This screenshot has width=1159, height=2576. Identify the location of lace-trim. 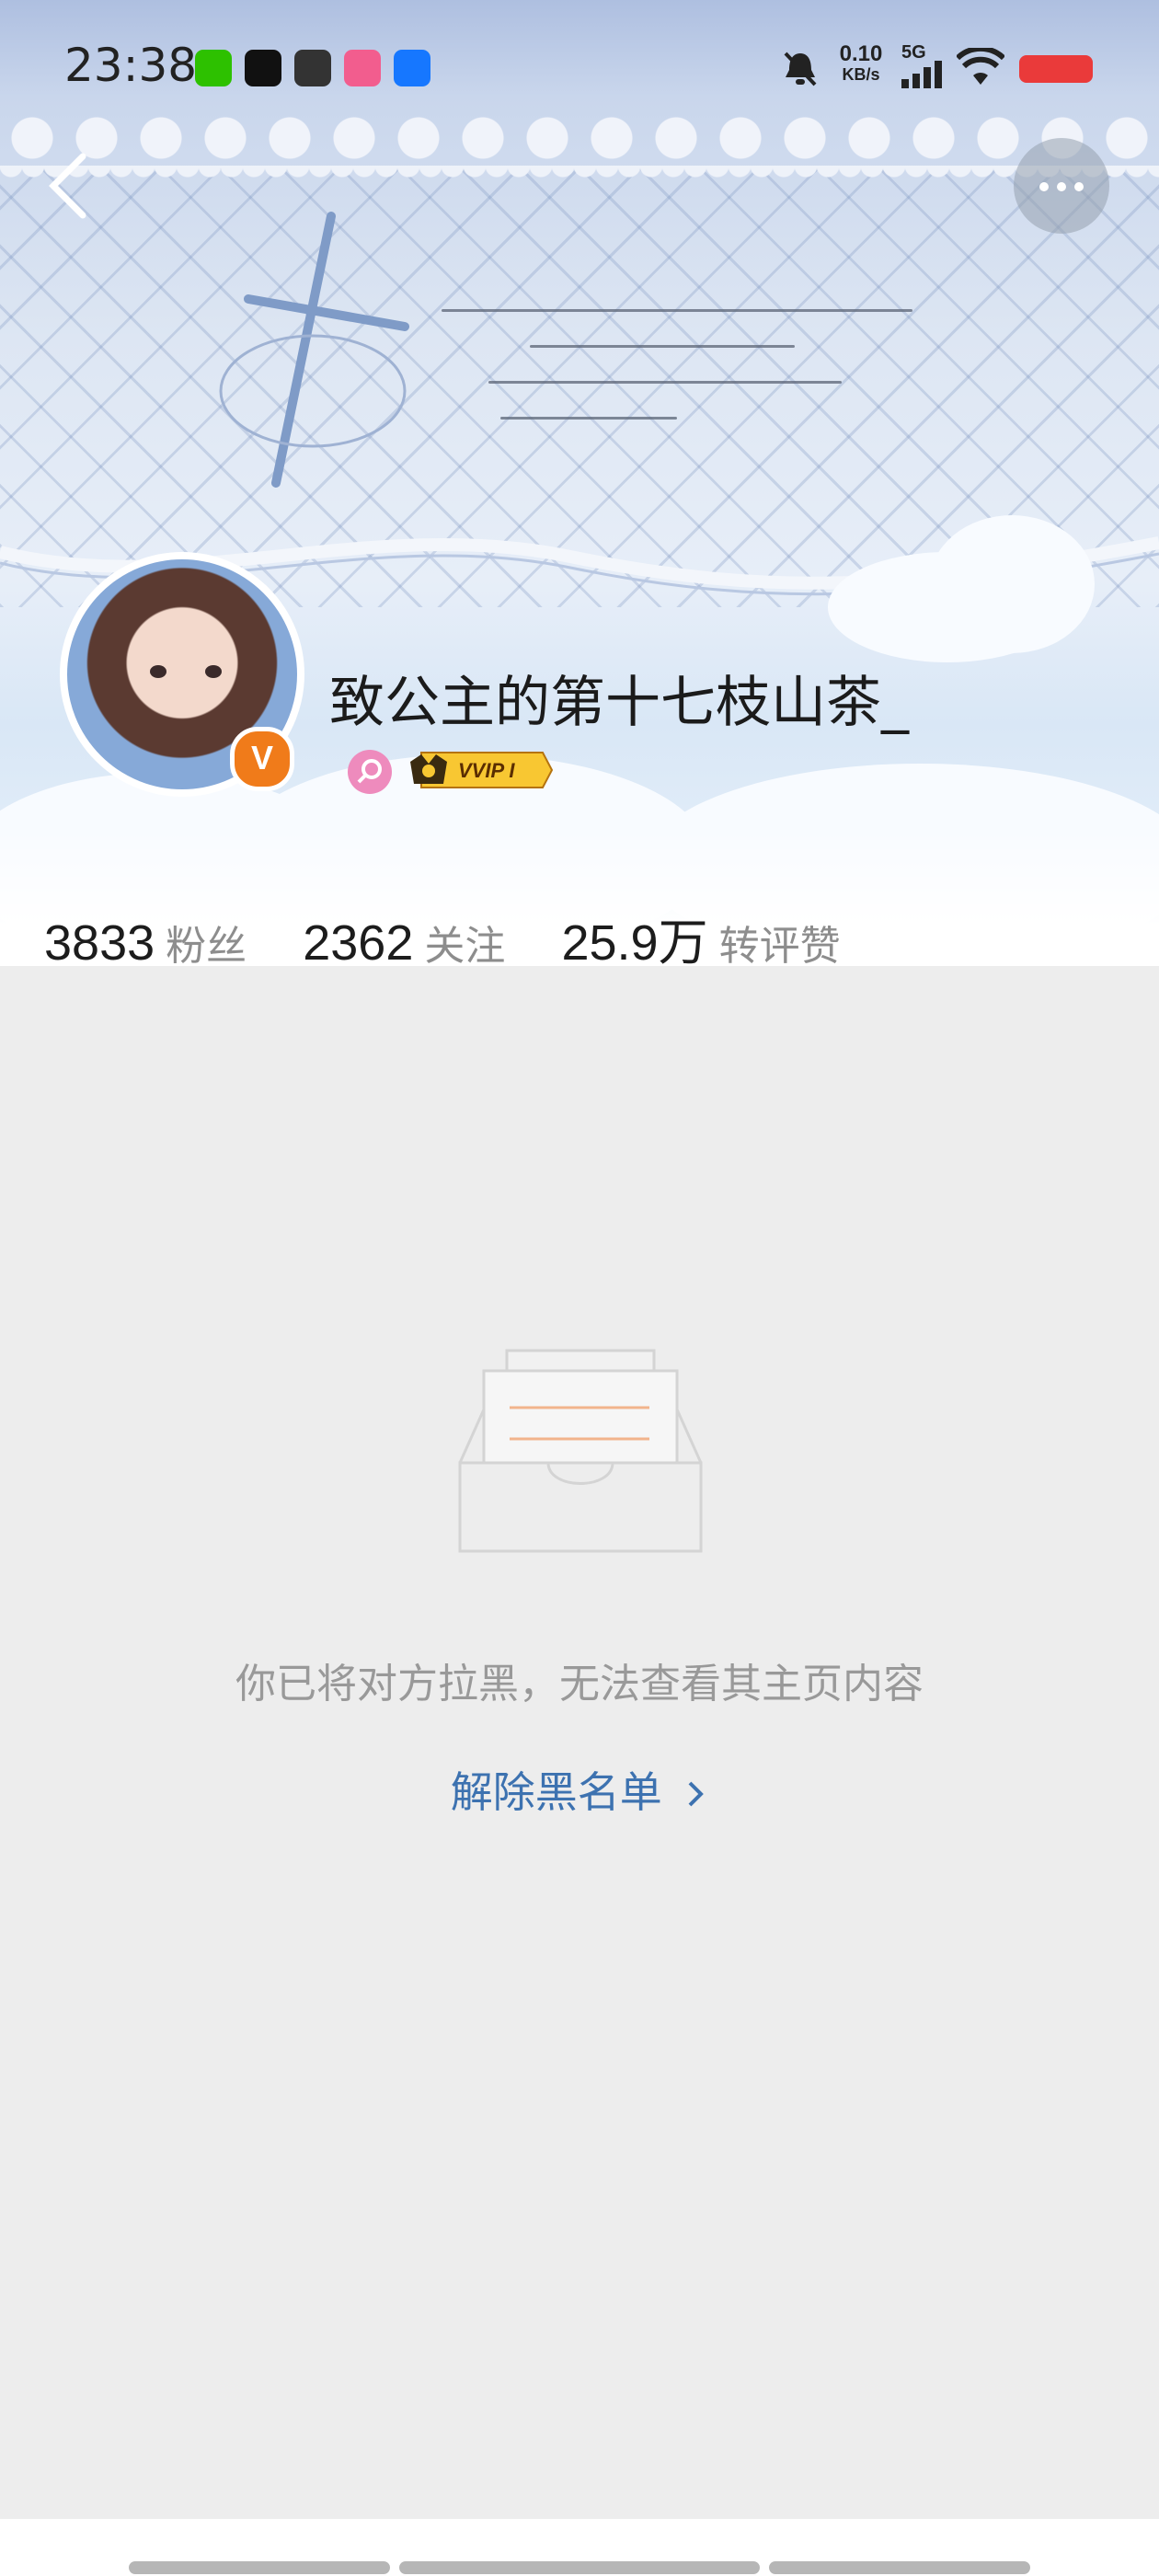
(579, 178).